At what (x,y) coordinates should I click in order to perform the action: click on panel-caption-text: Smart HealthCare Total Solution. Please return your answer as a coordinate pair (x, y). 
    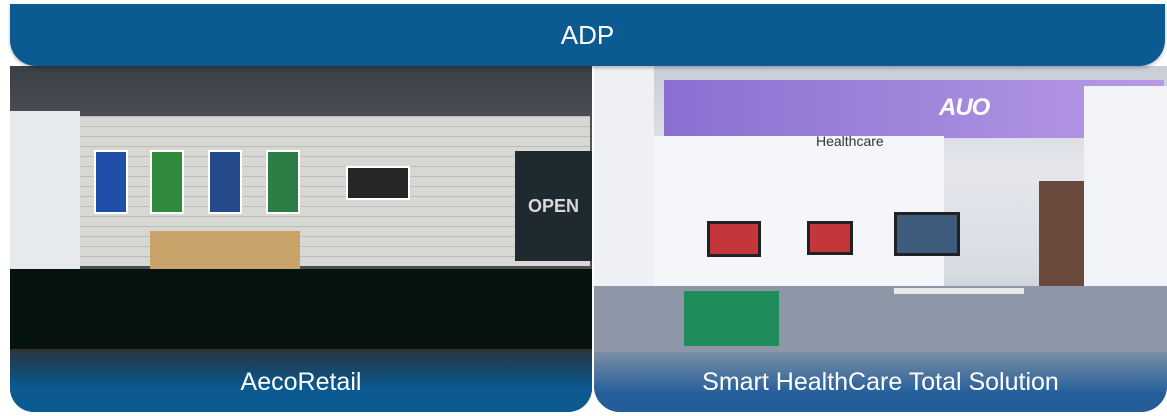
    Looking at the image, I should click on (880, 381).